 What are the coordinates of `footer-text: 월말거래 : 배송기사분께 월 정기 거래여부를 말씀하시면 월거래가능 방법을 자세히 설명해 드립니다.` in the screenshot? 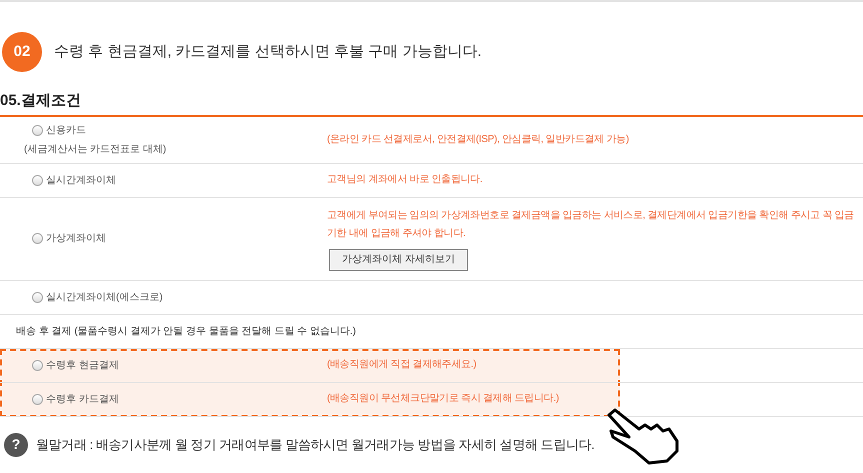 It's located at (315, 445).